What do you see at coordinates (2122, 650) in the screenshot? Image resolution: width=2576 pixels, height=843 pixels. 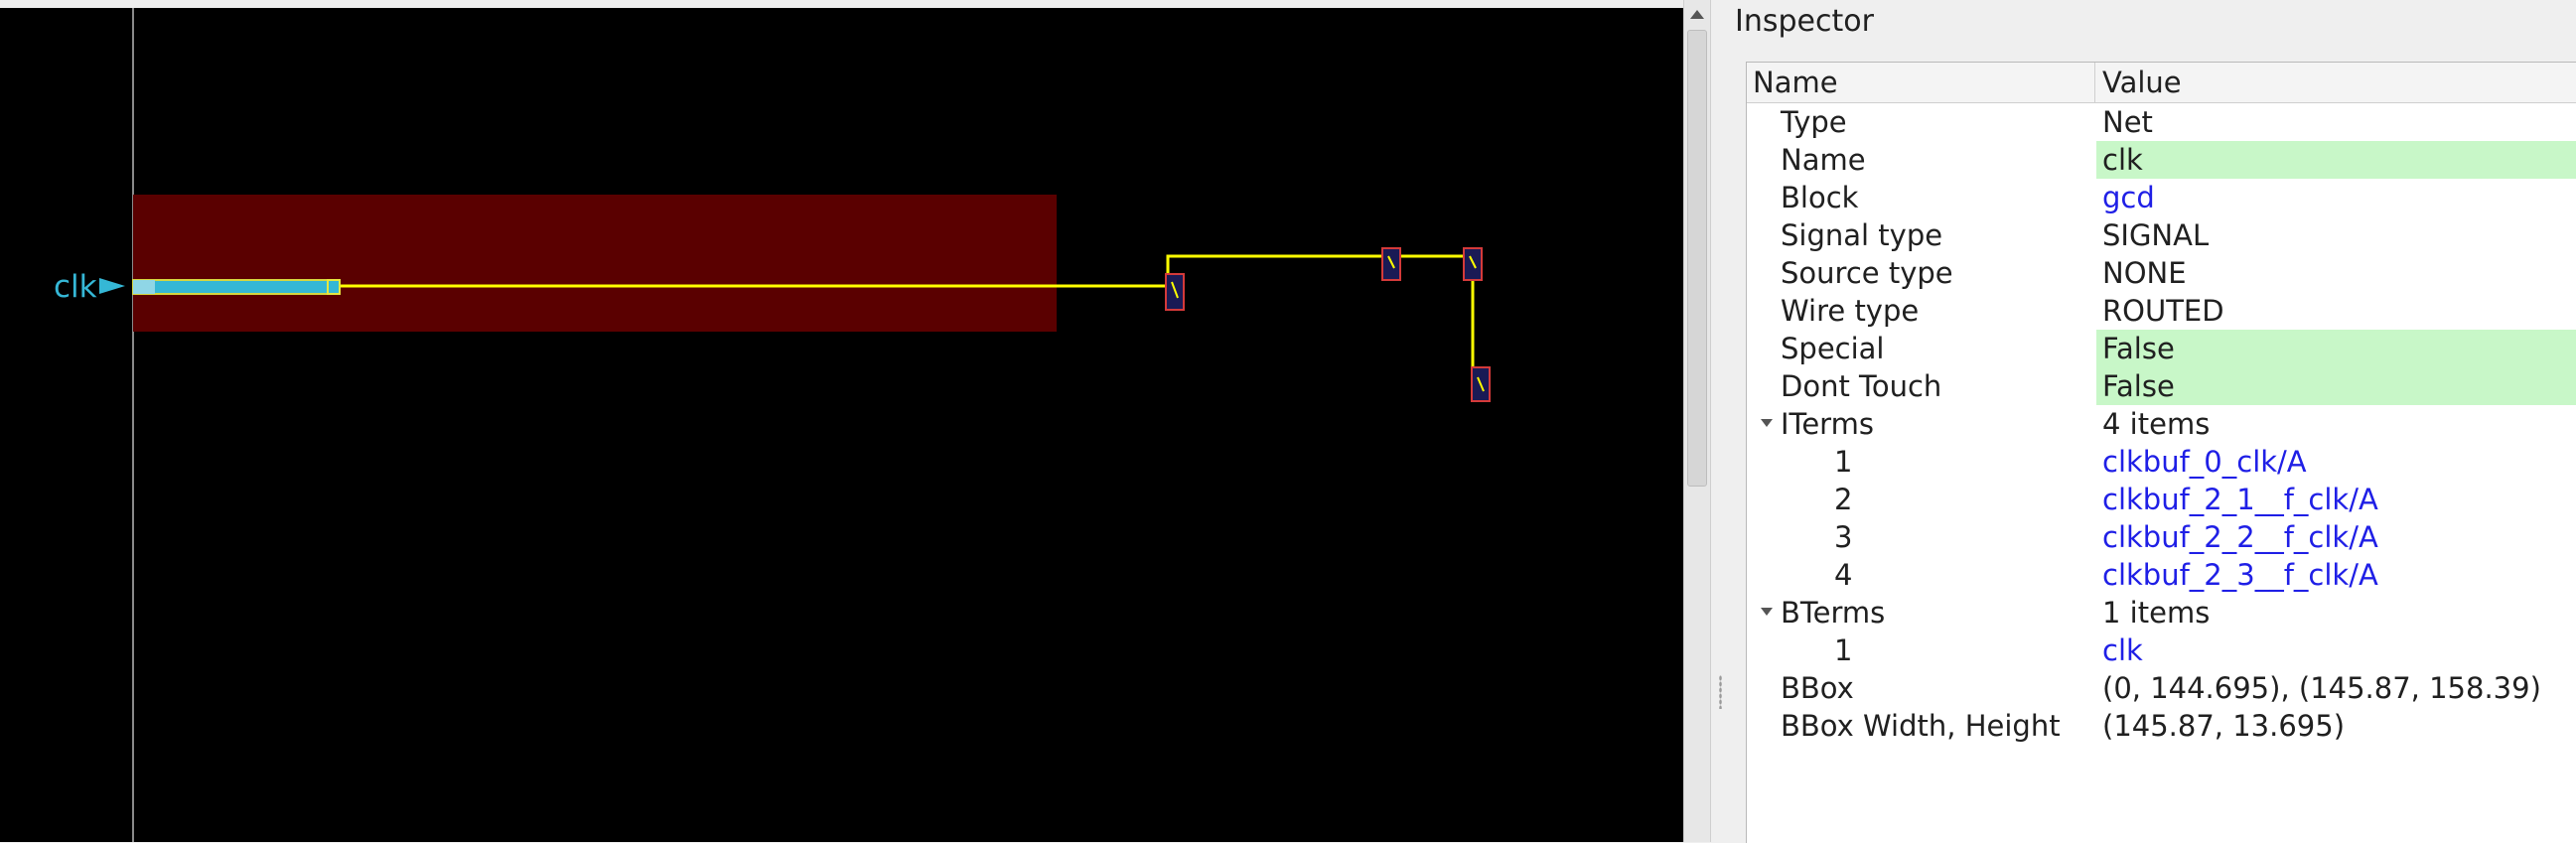 I see `bterm-link: clk` at bounding box center [2122, 650].